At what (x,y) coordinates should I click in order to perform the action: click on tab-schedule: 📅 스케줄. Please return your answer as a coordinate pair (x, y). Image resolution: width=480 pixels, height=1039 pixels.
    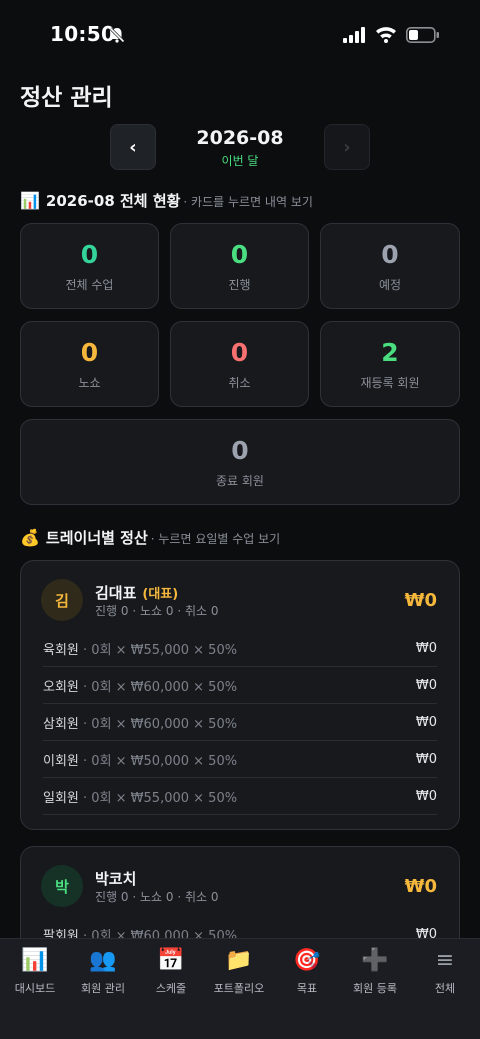
    Looking at the image, I should click on (171, 971).